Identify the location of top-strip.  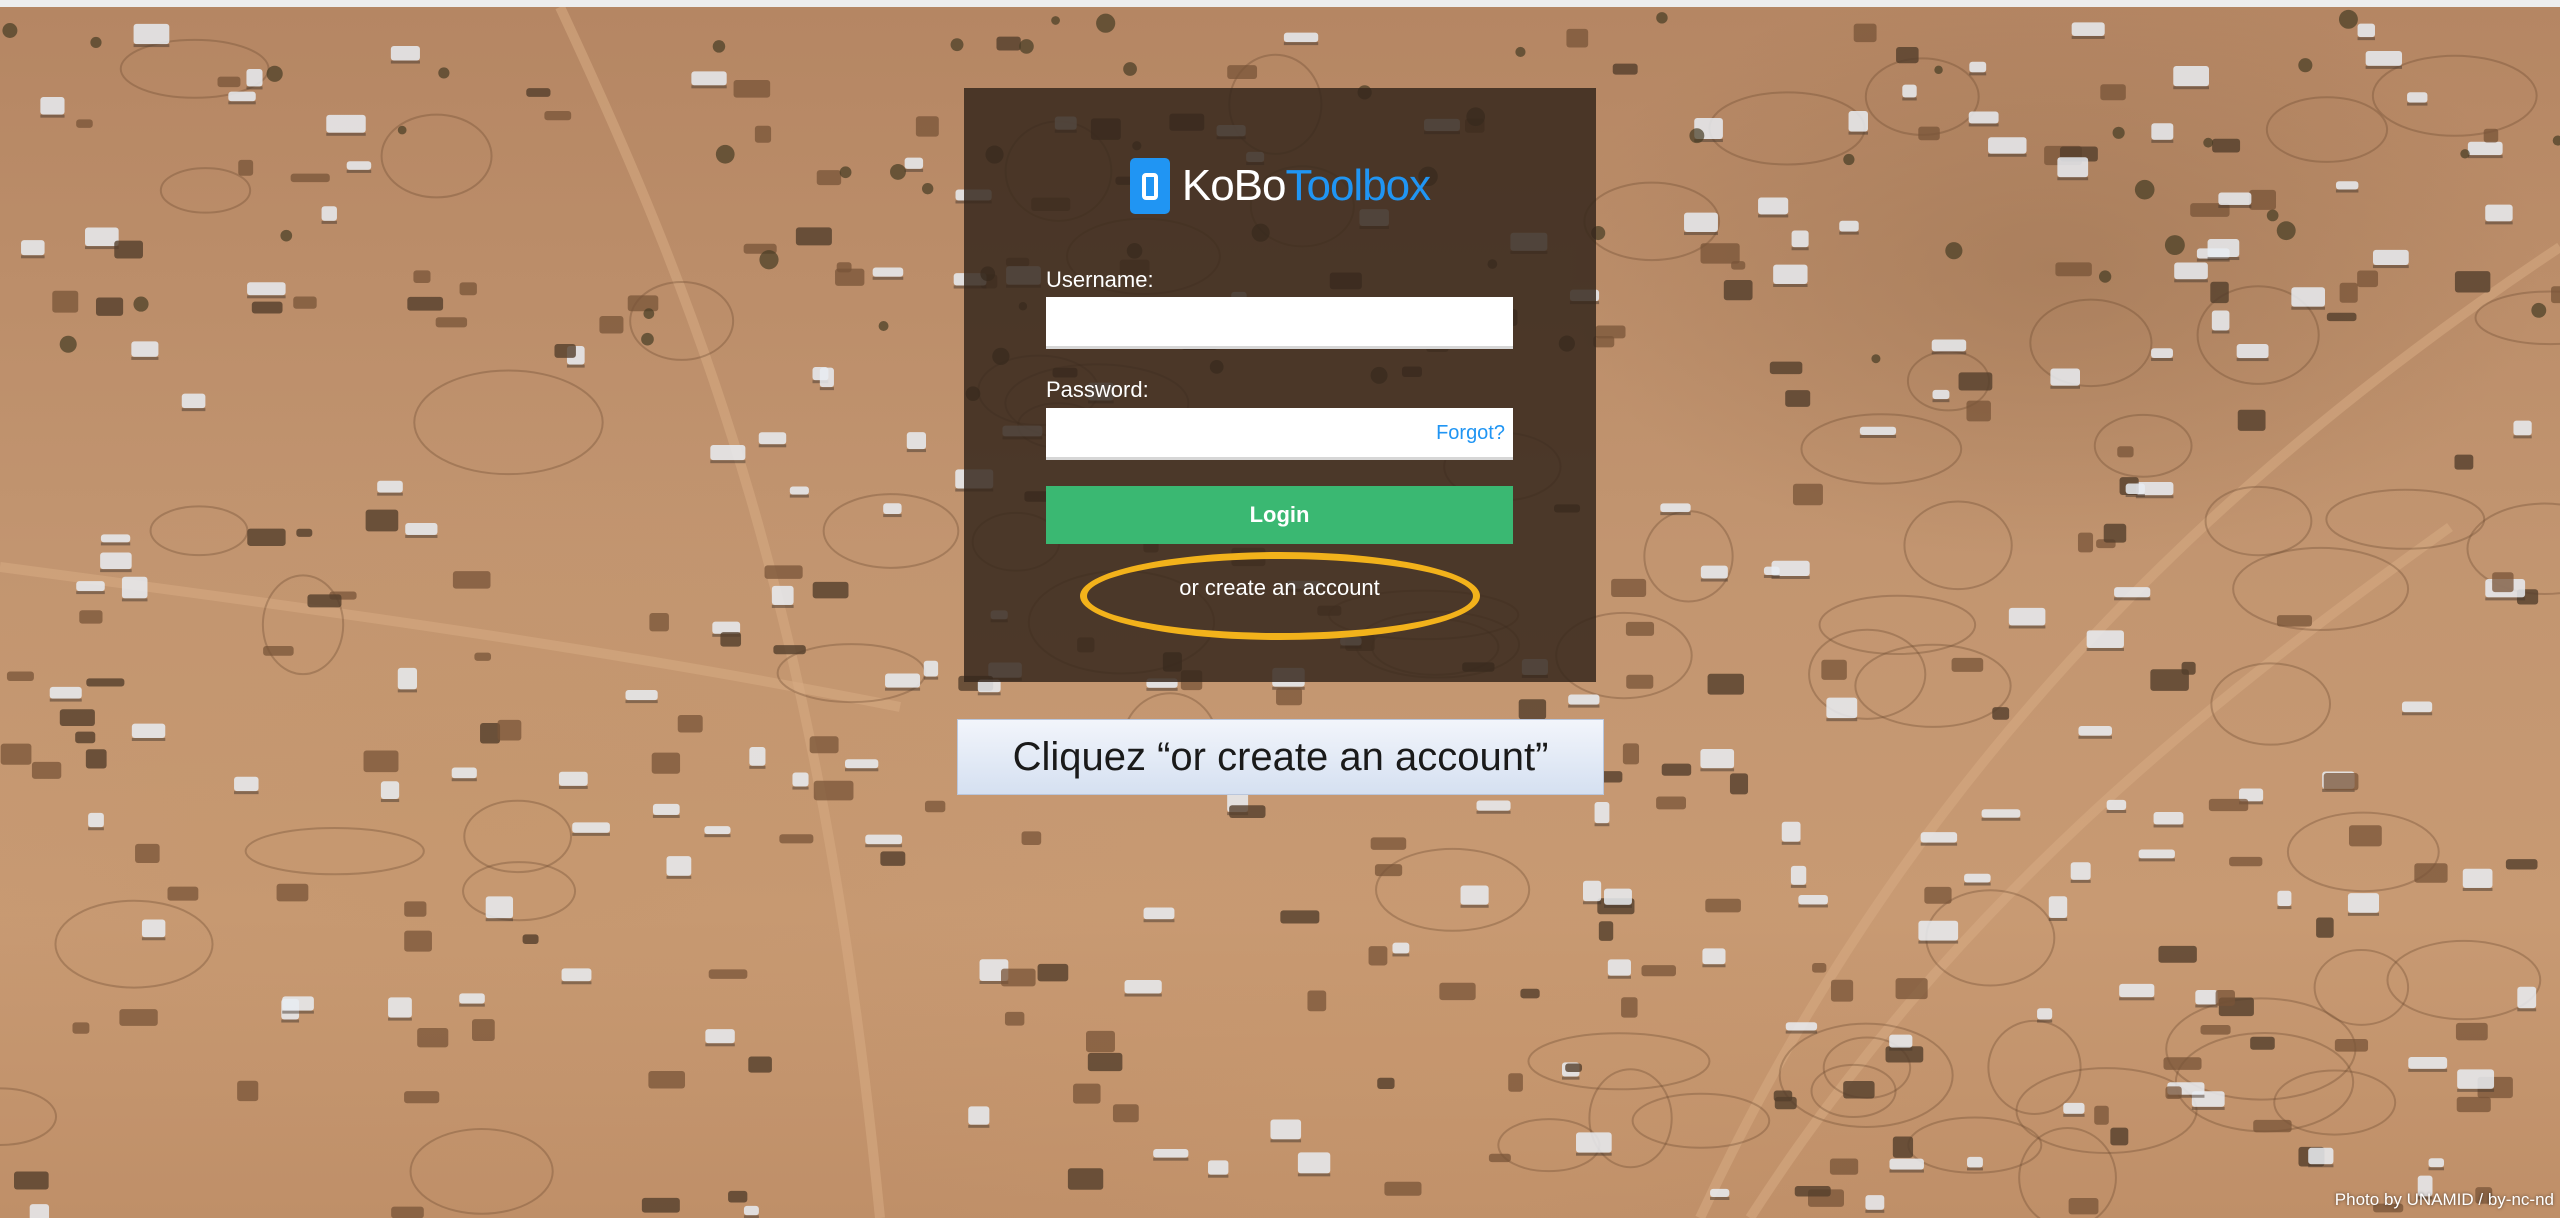
(1280, 3).